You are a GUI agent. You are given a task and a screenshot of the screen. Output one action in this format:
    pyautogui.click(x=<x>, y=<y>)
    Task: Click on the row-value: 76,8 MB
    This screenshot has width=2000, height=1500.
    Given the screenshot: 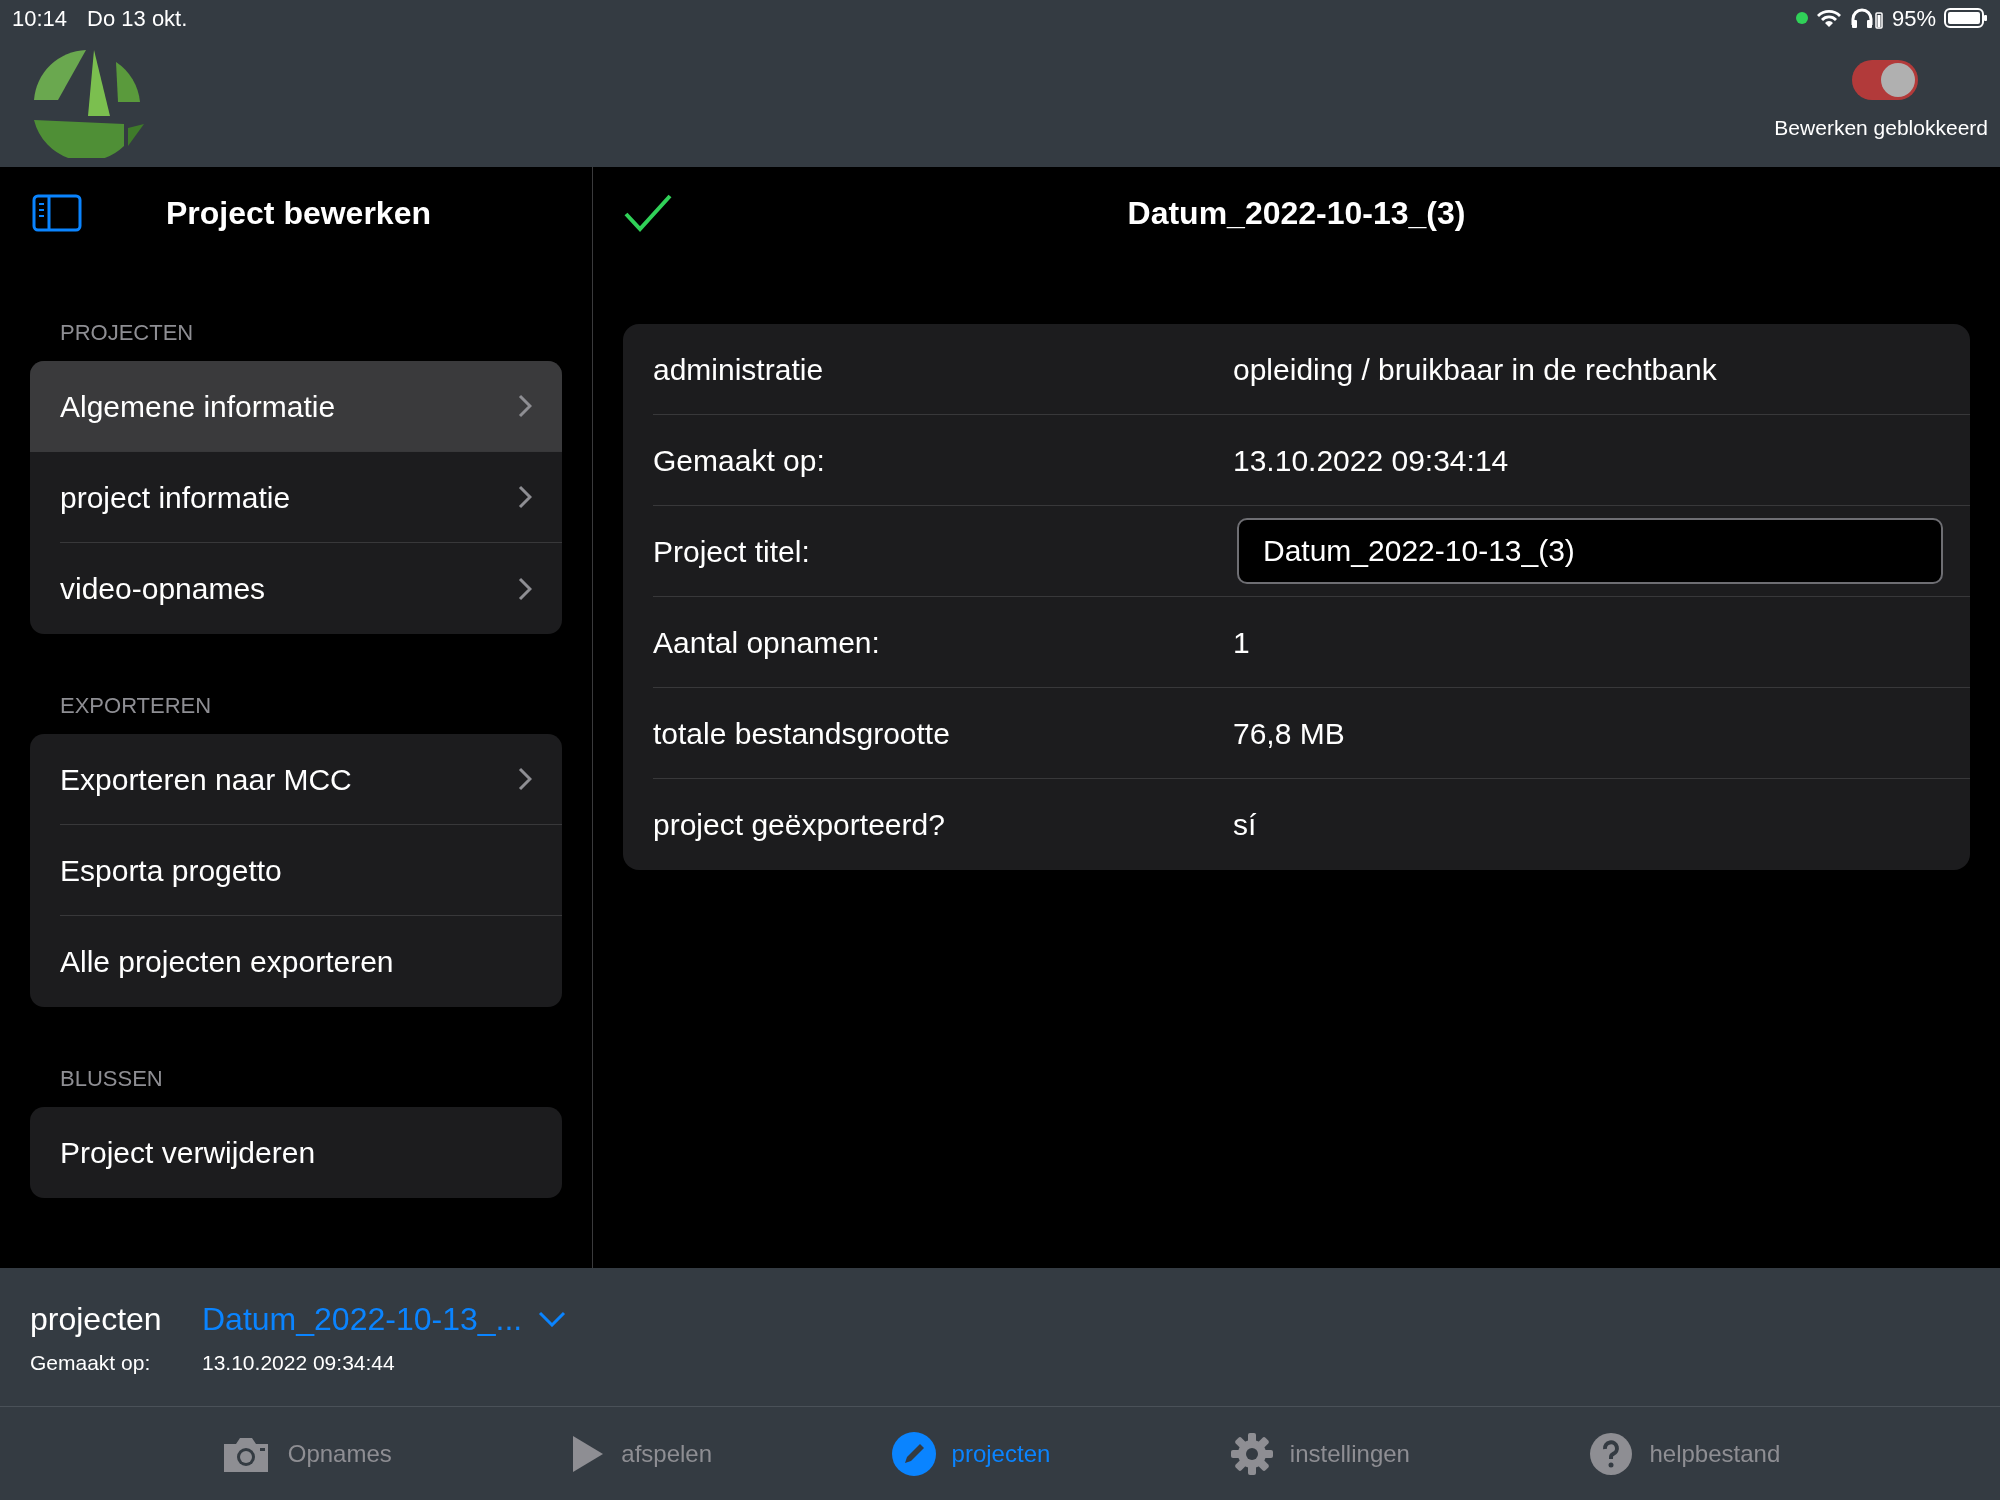 What is the action you would take?
    pyautogui.click(x=1289, y=733)
    